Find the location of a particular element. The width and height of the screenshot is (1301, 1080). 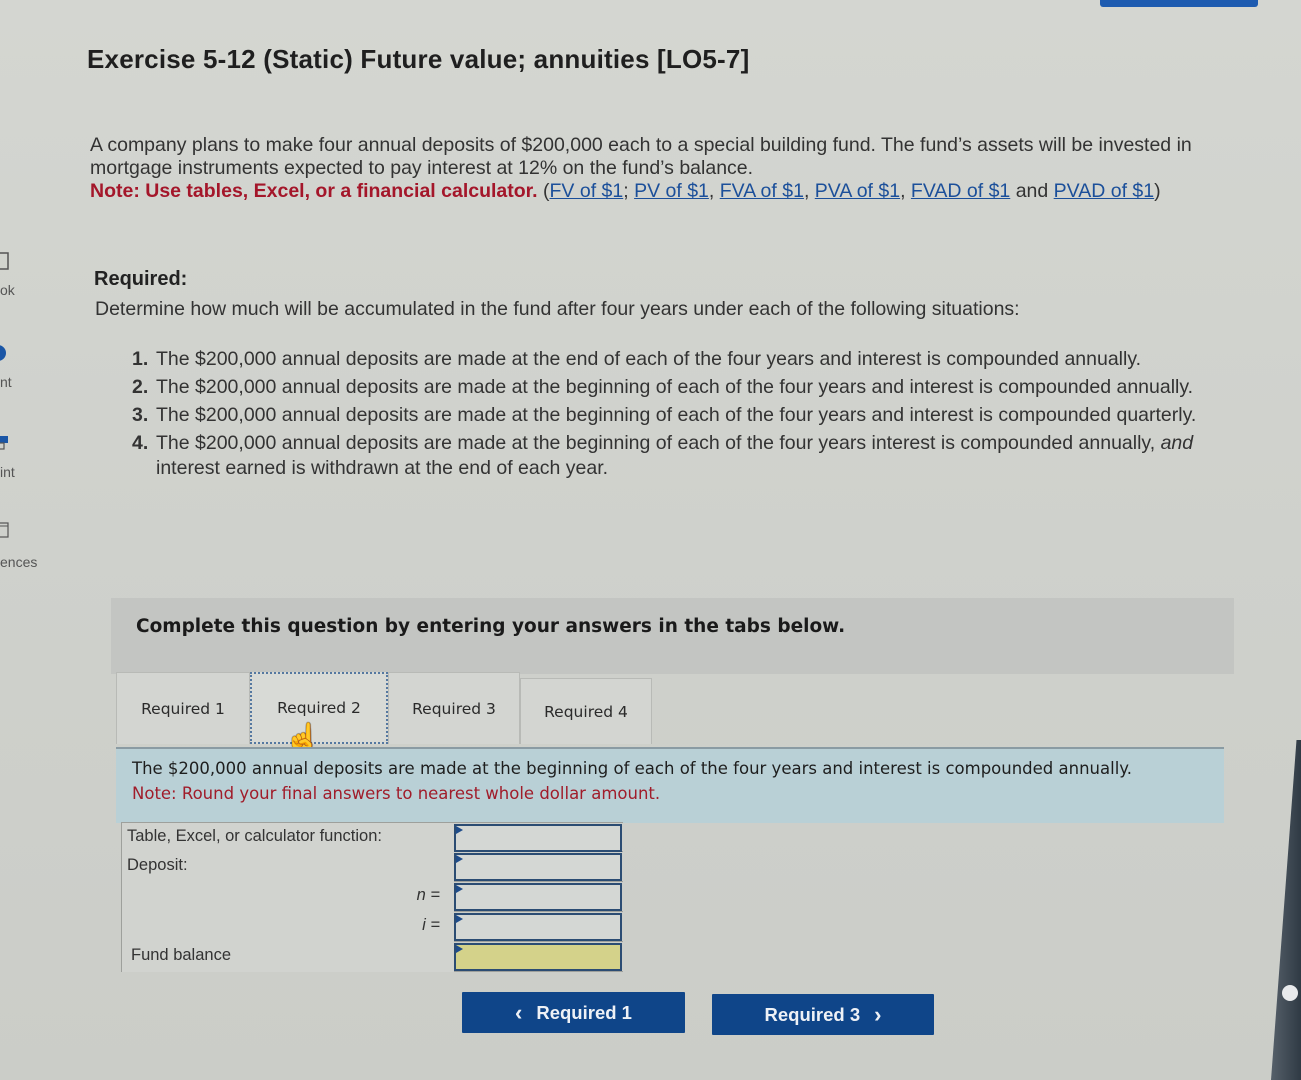

print-icon is located at coordinates (4, 443).